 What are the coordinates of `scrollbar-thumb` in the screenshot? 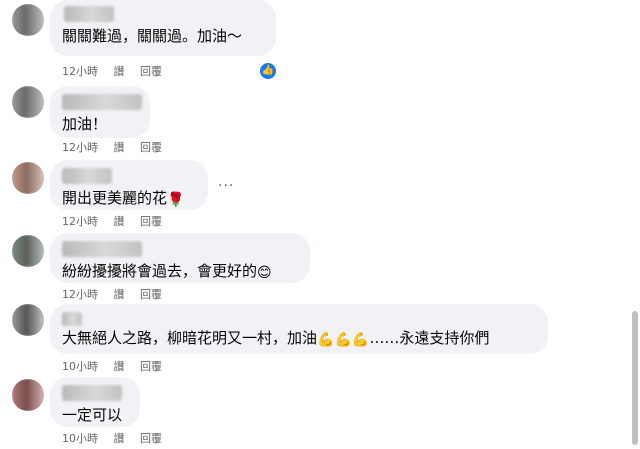 It's located at (635, 378).